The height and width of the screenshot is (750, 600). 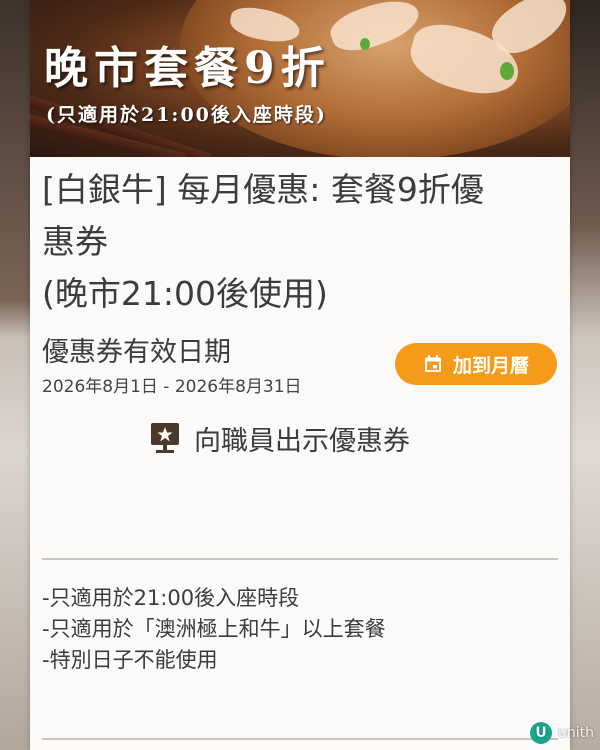 I want to click on add-to-calendar-button: 加到月曆, so click(x=476, y=364).